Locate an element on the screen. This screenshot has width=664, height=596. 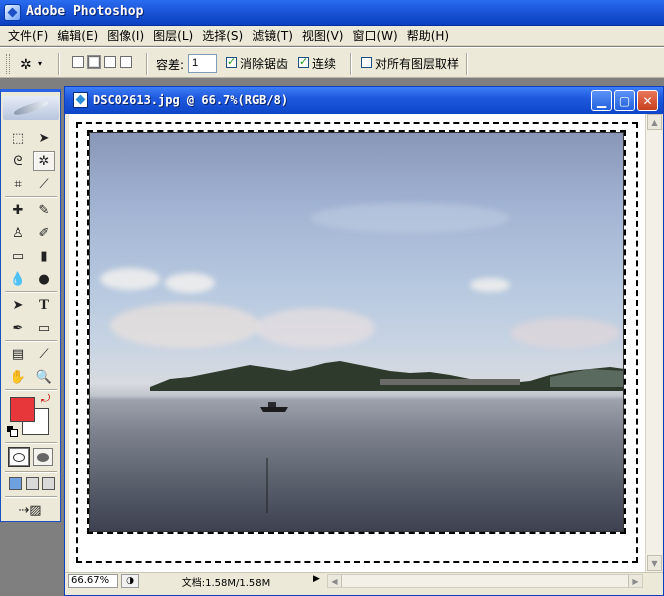
photoshop-logo-icon is located at coordinates (12, 12).